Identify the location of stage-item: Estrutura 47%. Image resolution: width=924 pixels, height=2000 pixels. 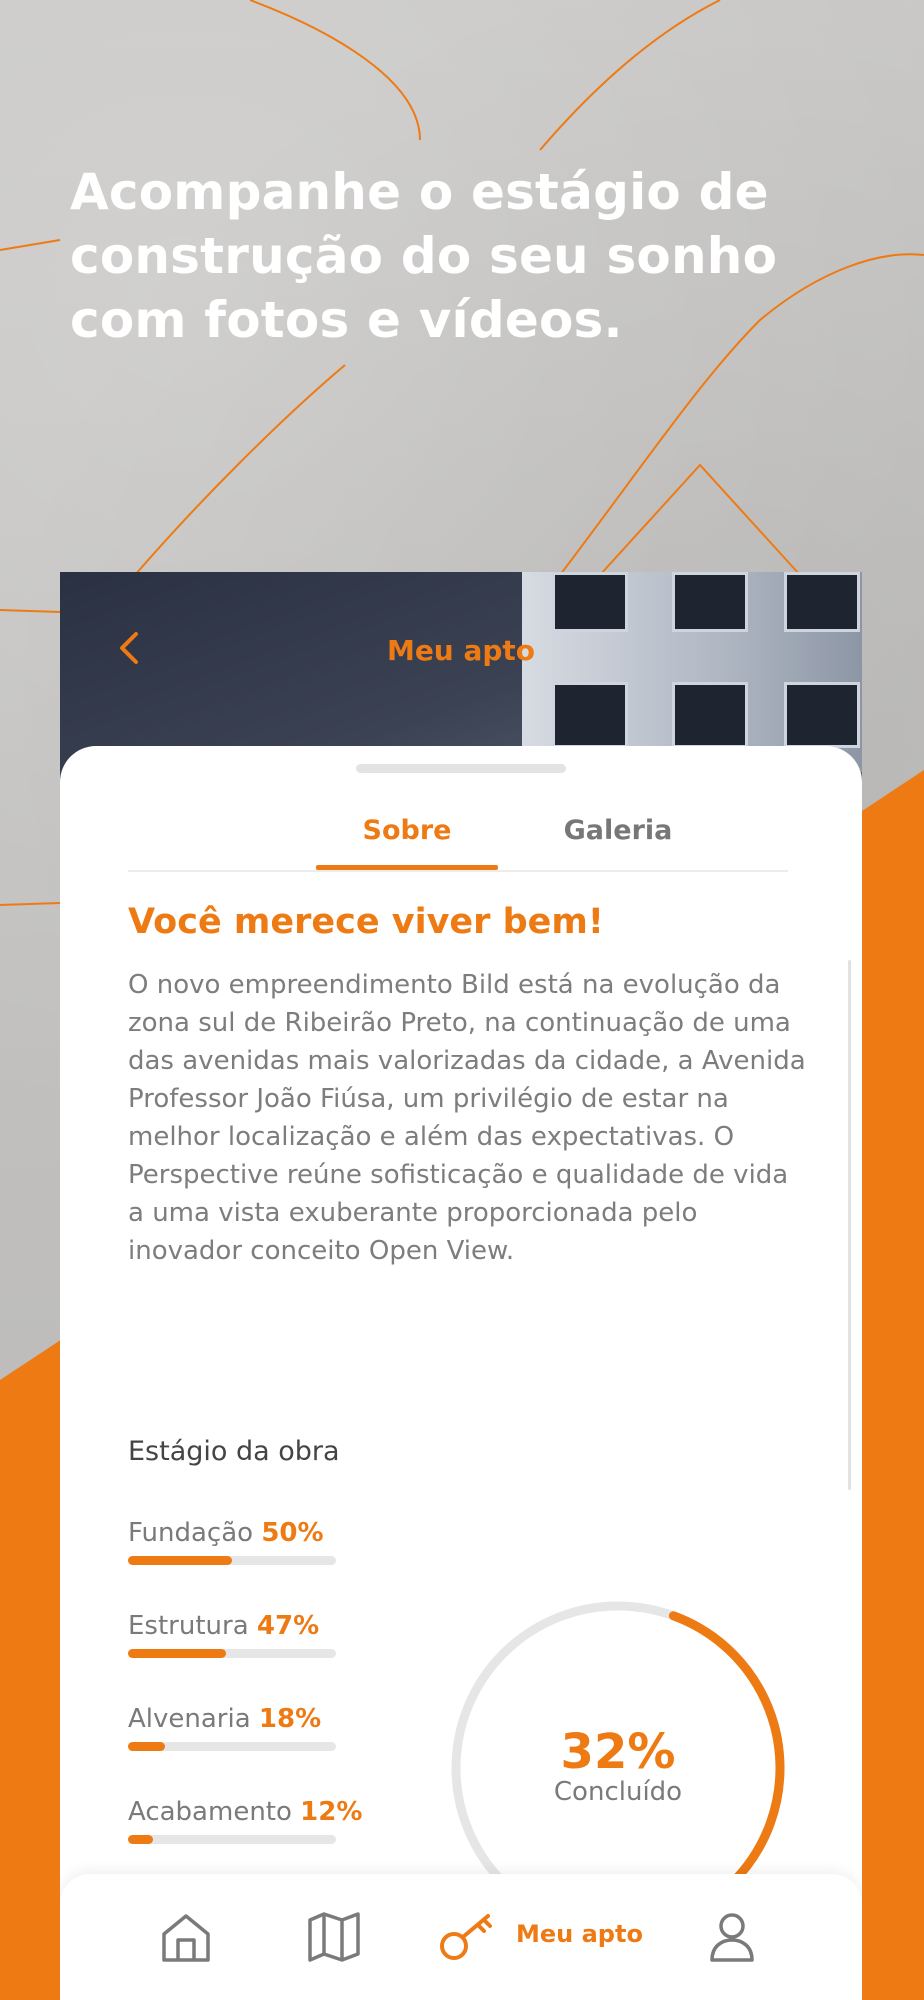
(278, 1634).